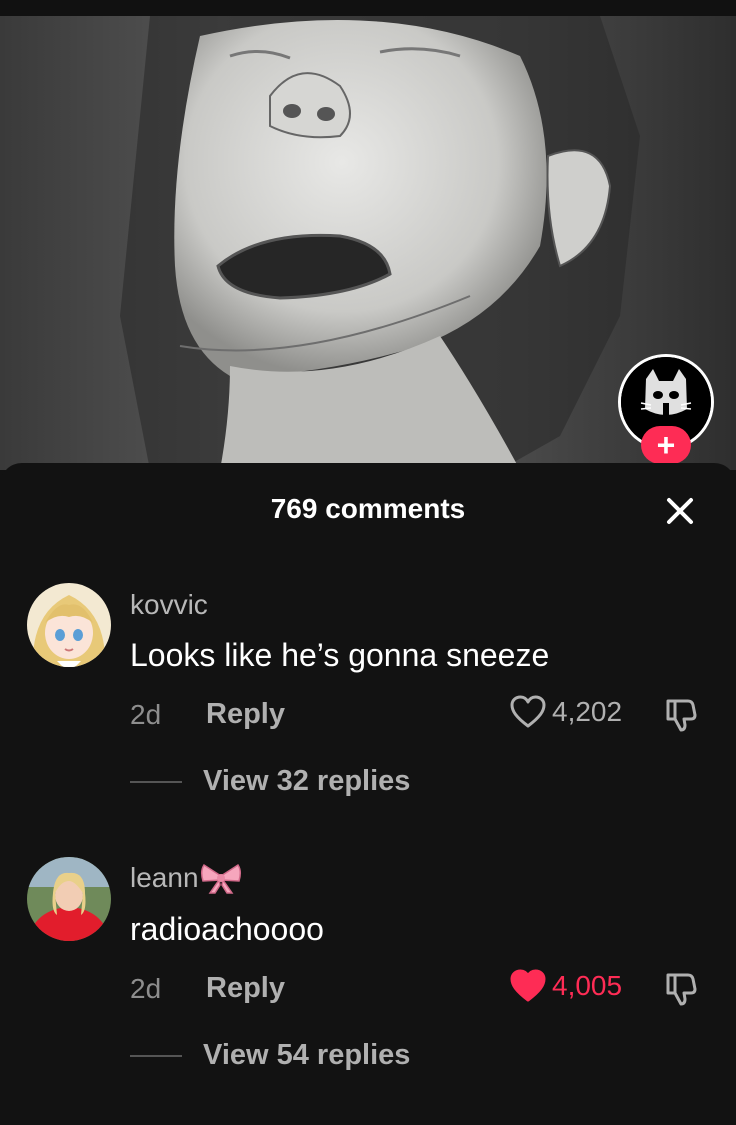  I want to click on like-button: 4,005, so click(566, 986).